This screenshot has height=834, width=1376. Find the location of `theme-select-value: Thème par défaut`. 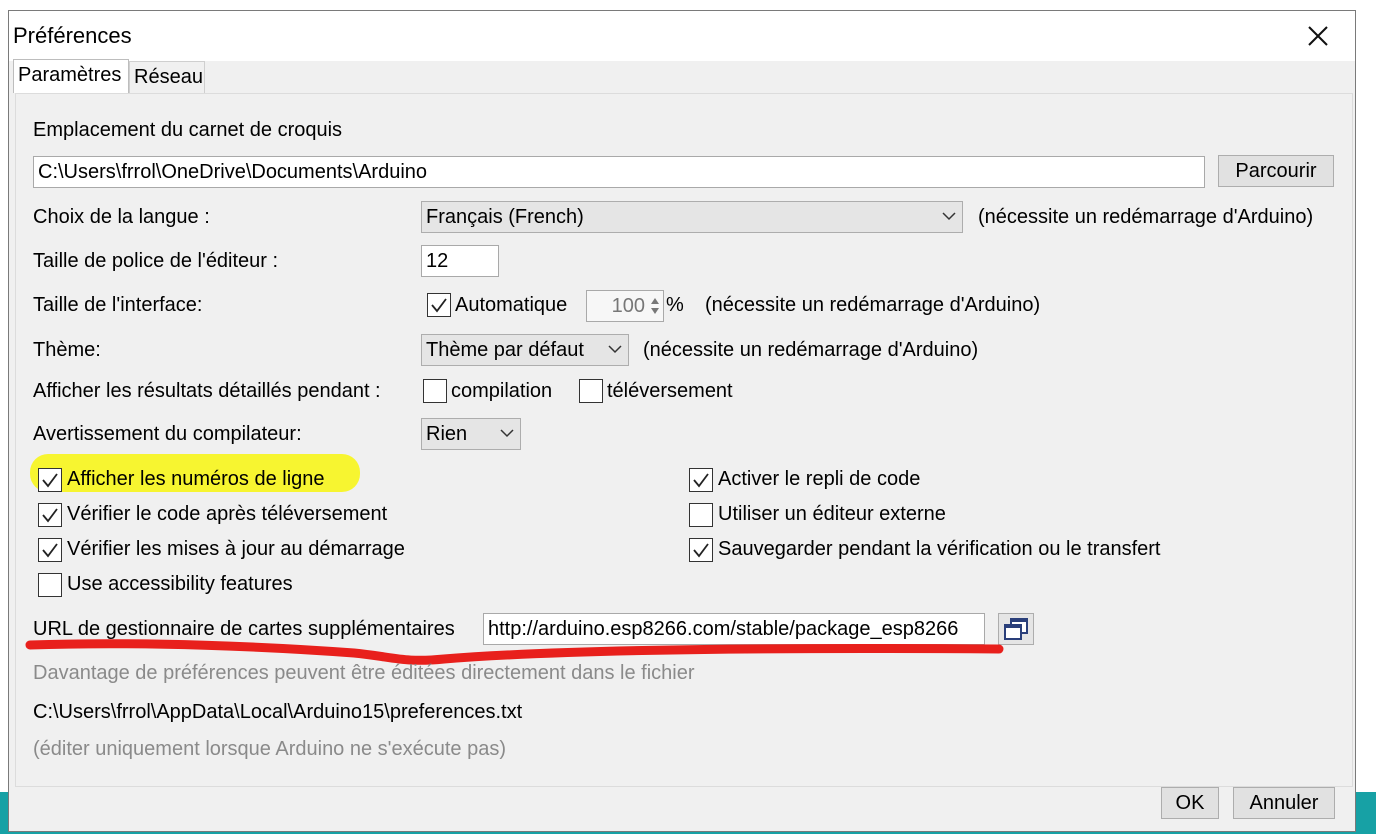

theme-select-value: Thème par défaut is located at coordinates (505, 350).